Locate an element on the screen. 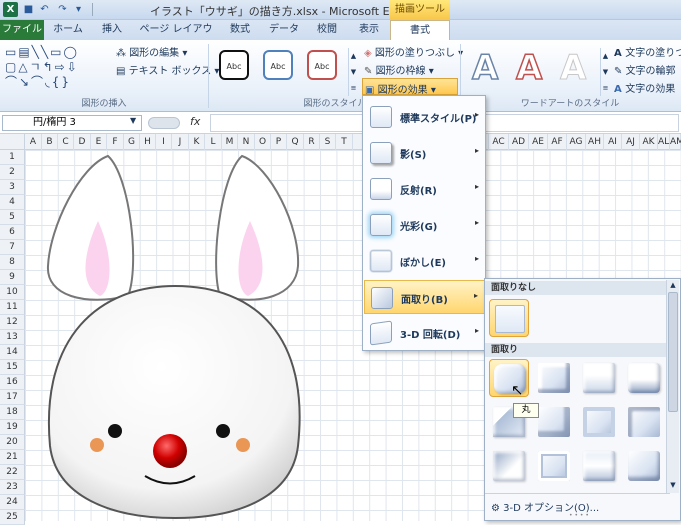 The image size is (681, 525). tab-page-layout: ページ レイアウト is located at coordinates (176, 37).